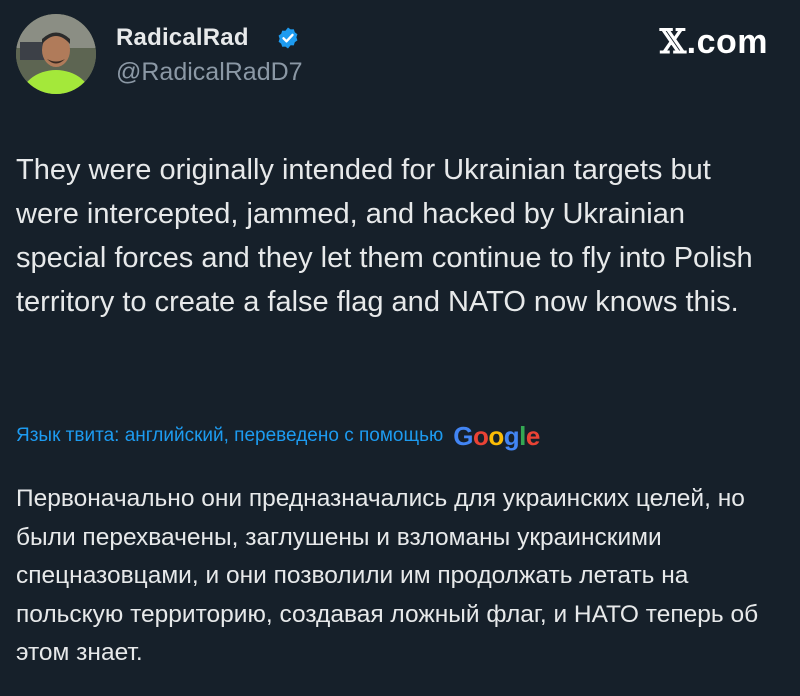 The image size is (800, 696). I want to click on x-mark-icon: 𝕏, so click(673, 42).